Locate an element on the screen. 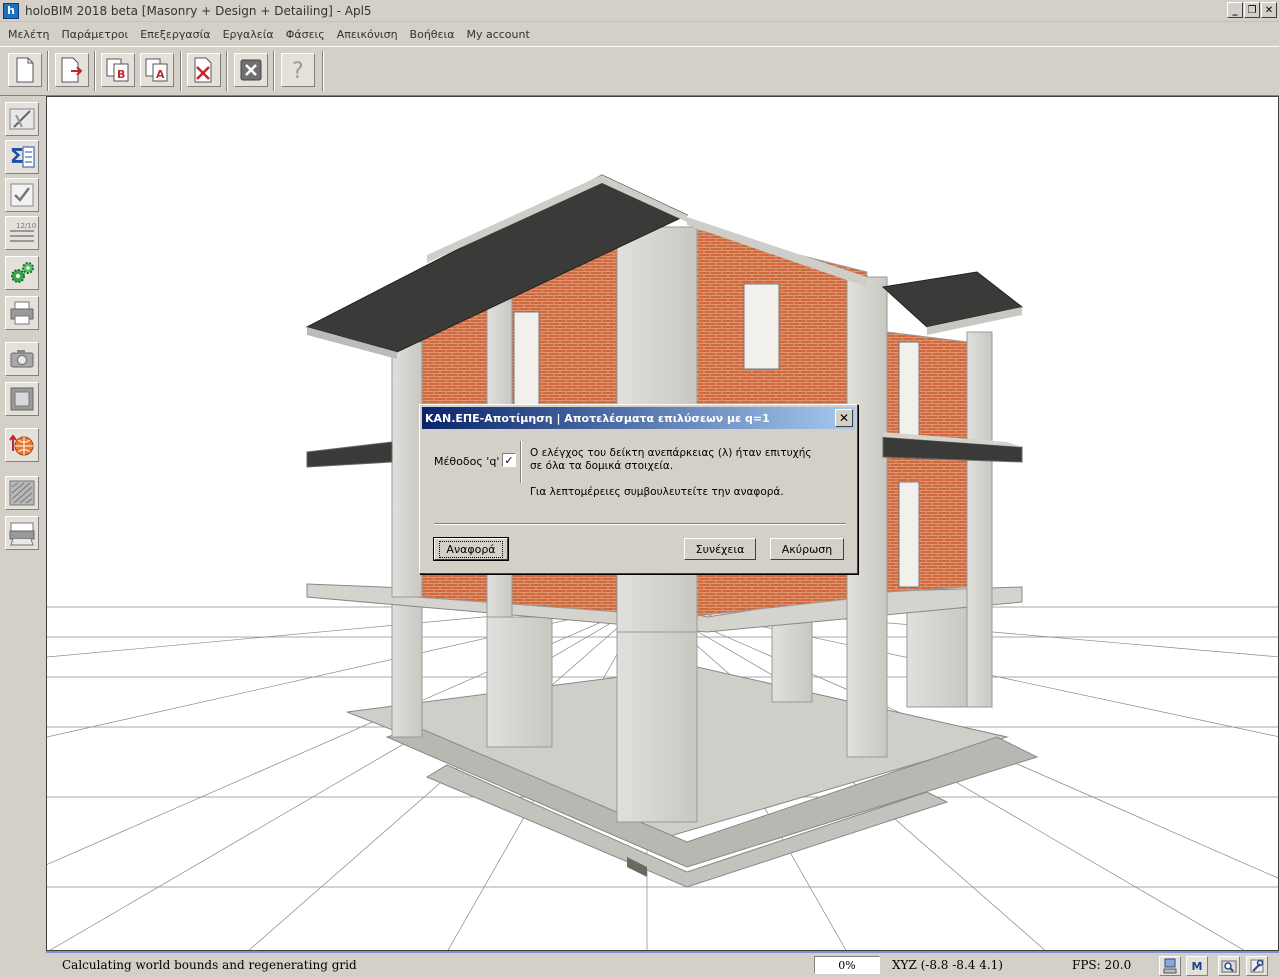 This screenshot has height=977, width=1279. globe-button is located at coordinates (22, 445).